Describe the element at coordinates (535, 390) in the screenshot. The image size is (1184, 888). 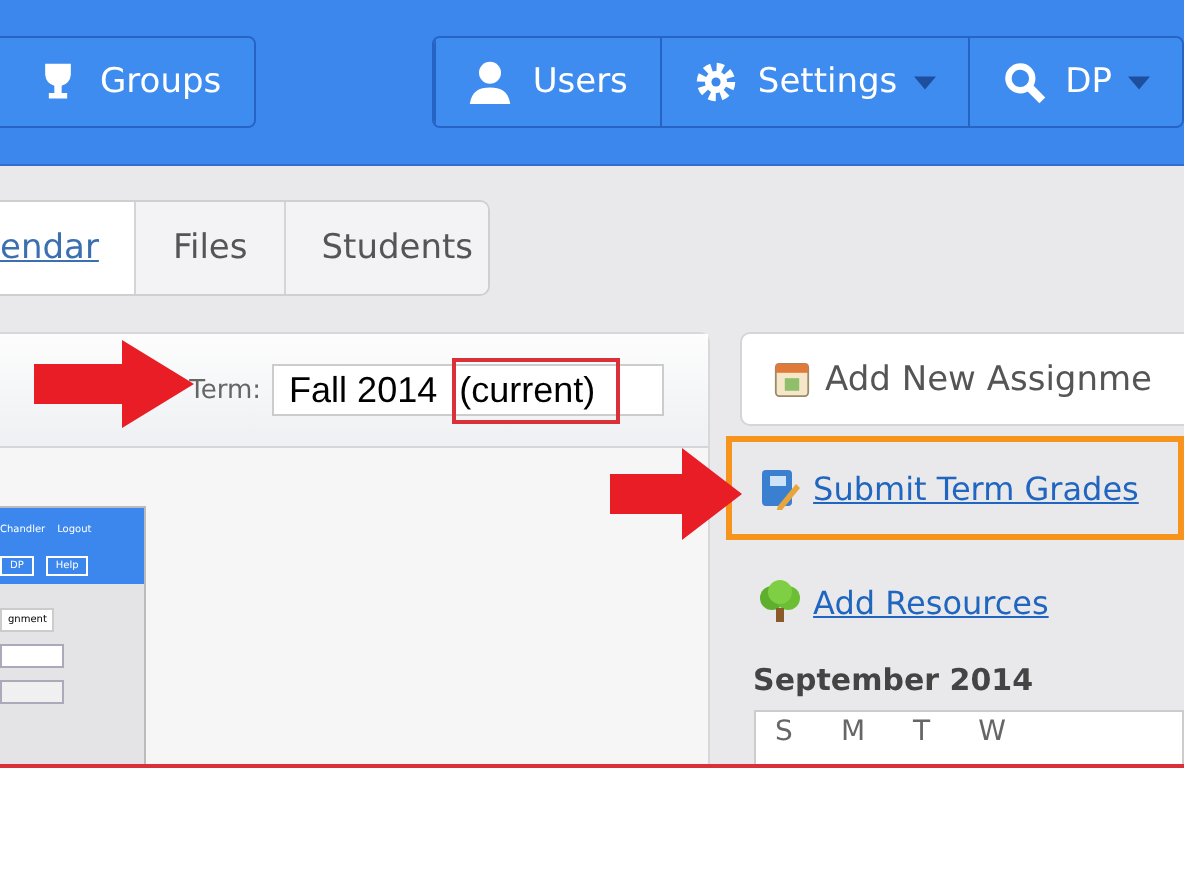
I see `highlighted-text: (current)` at that location.